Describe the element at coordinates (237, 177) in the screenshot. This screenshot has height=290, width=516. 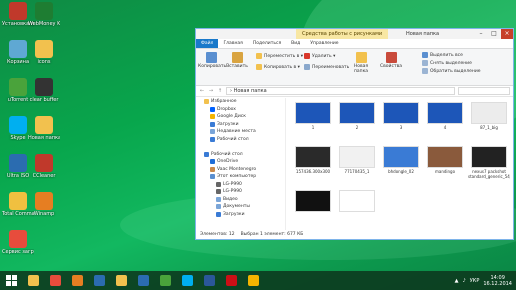
I see `nav-item-label: Этот компьютер` at that location.